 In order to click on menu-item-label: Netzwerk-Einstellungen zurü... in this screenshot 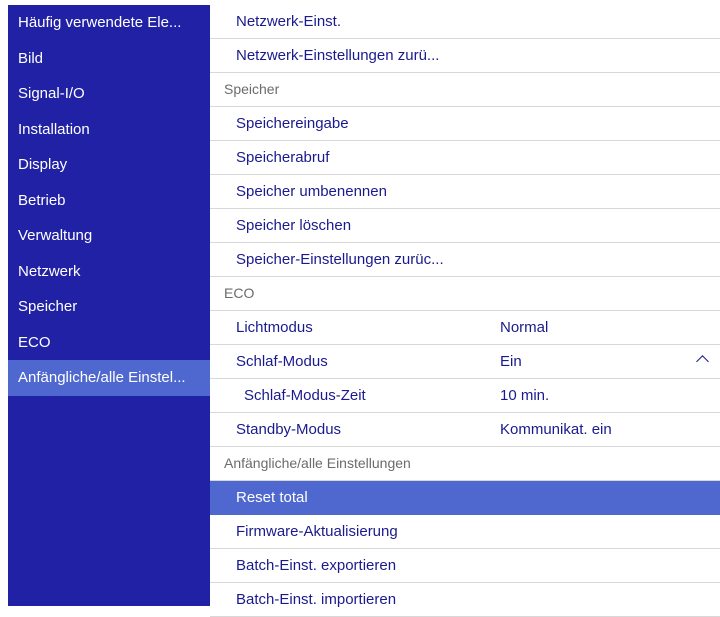, I will do `click(338, 55)`.